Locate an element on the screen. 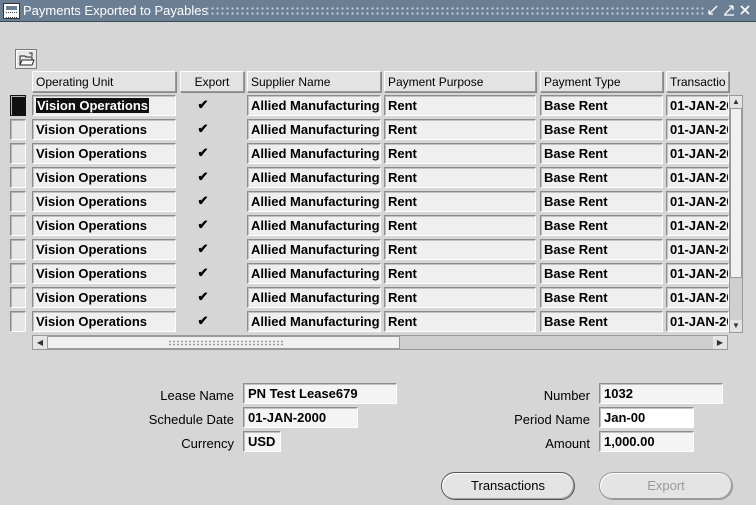 This screenshot has width=756, height=505. payment-type-cell-text: Base Rent is located at coordinates (576, 105).